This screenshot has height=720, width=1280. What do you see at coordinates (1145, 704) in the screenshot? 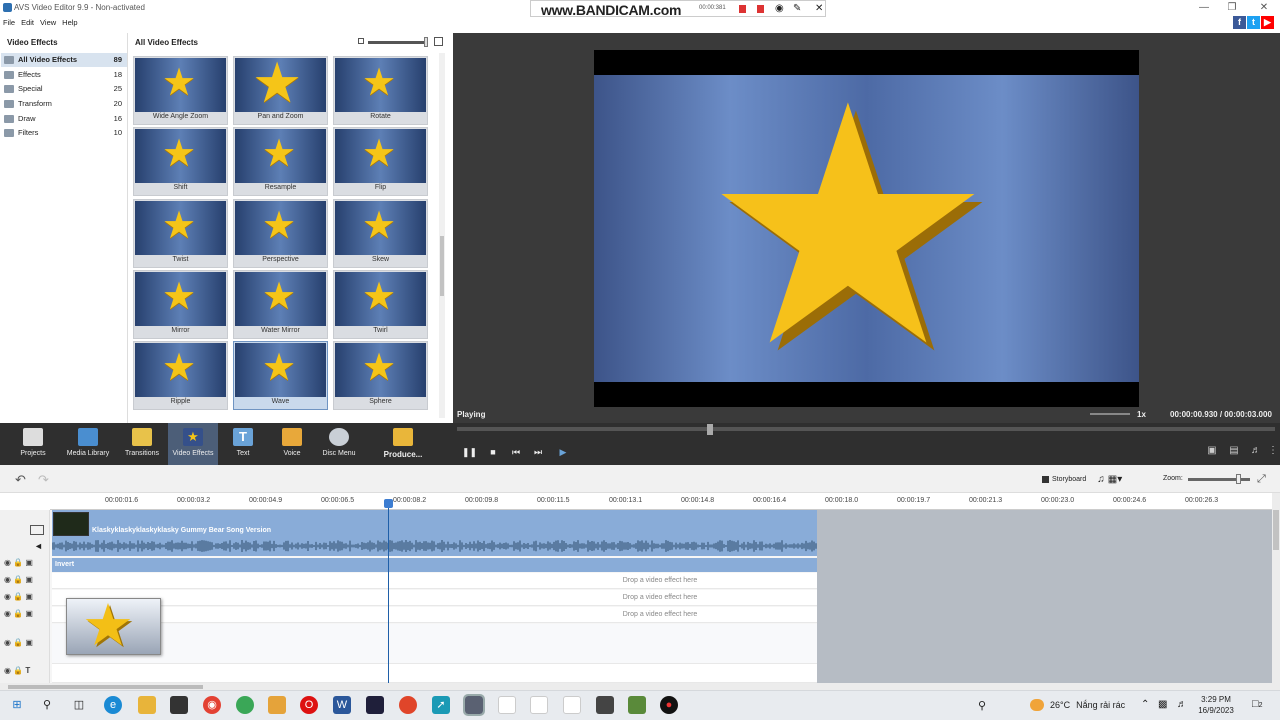
I see `tray-chevron-icon: ⌃` at bounding box center [1145, 704].